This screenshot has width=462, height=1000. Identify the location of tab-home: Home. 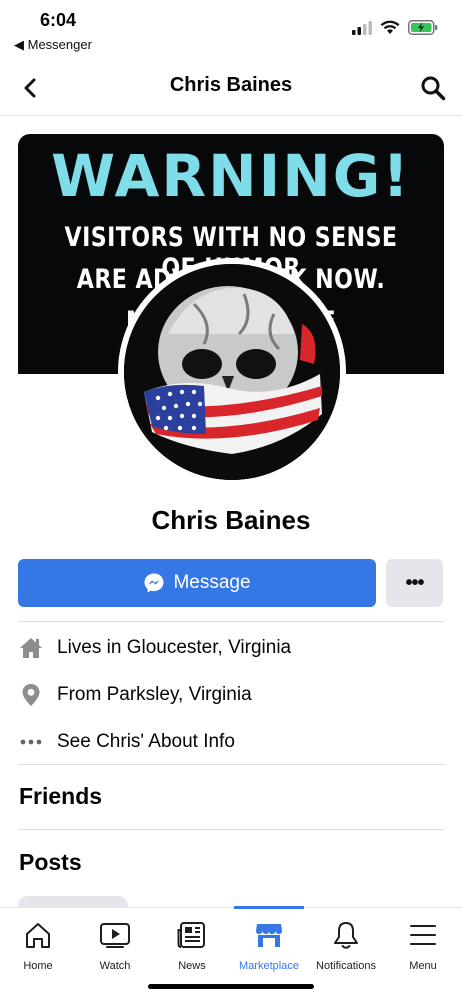
(38, 945).